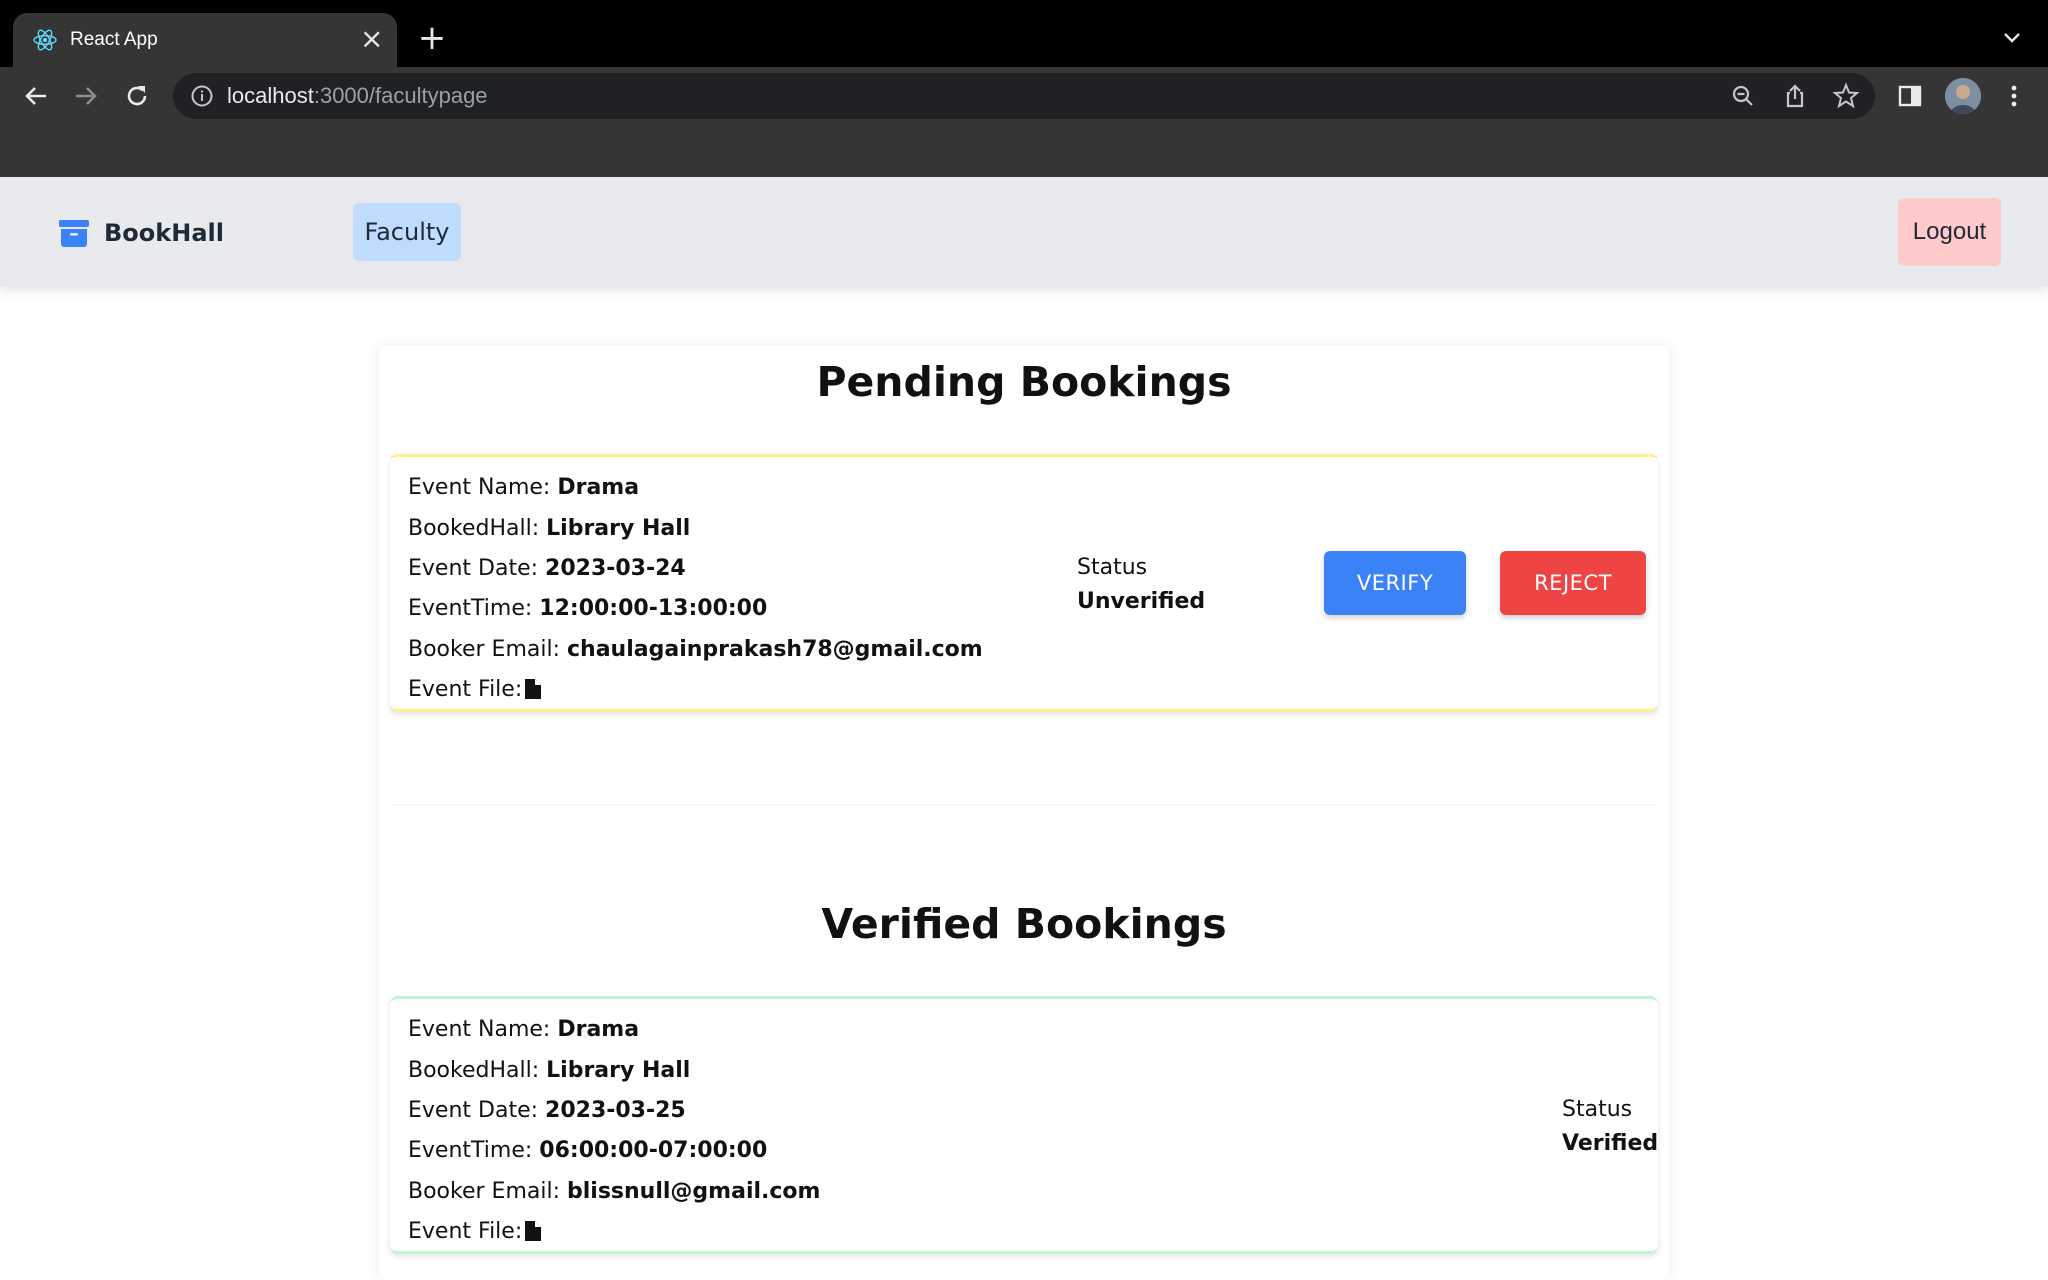 This screenshot has height=1280, width=2048. I want to click on verified-bookings-title: Verified Bookings, so click(1024, 924).